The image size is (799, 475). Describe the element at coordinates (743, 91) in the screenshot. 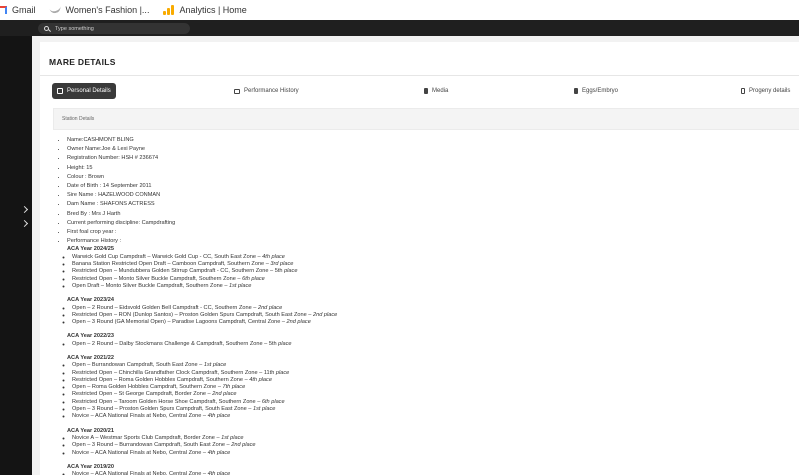

I see `phone-icon` at that location.